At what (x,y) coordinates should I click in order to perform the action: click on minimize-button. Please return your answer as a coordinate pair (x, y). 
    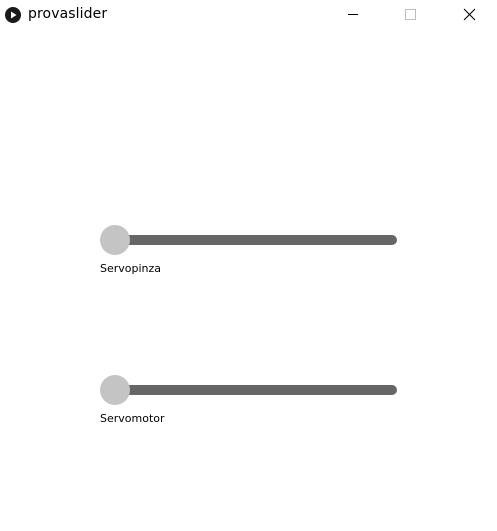
    Looking at the image, I should click on (353, 15).